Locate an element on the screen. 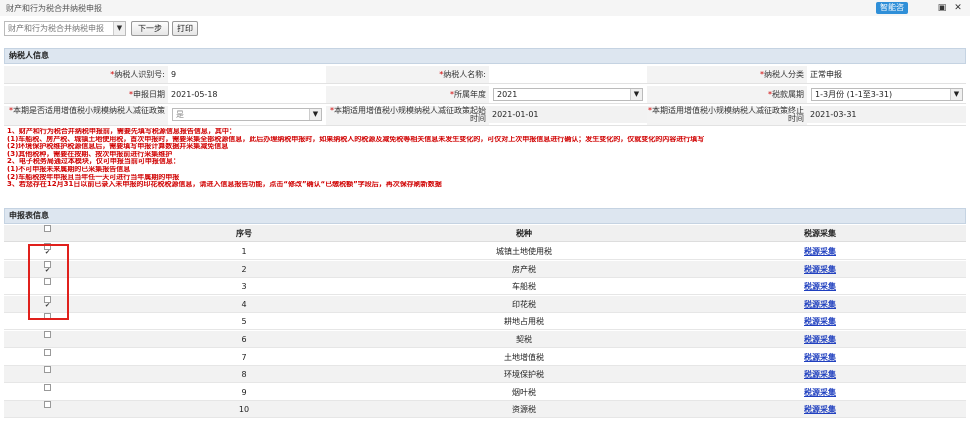 The width and height of the screenshot is (970, 448). row-number: 5 is located at coordinates (244, 322).